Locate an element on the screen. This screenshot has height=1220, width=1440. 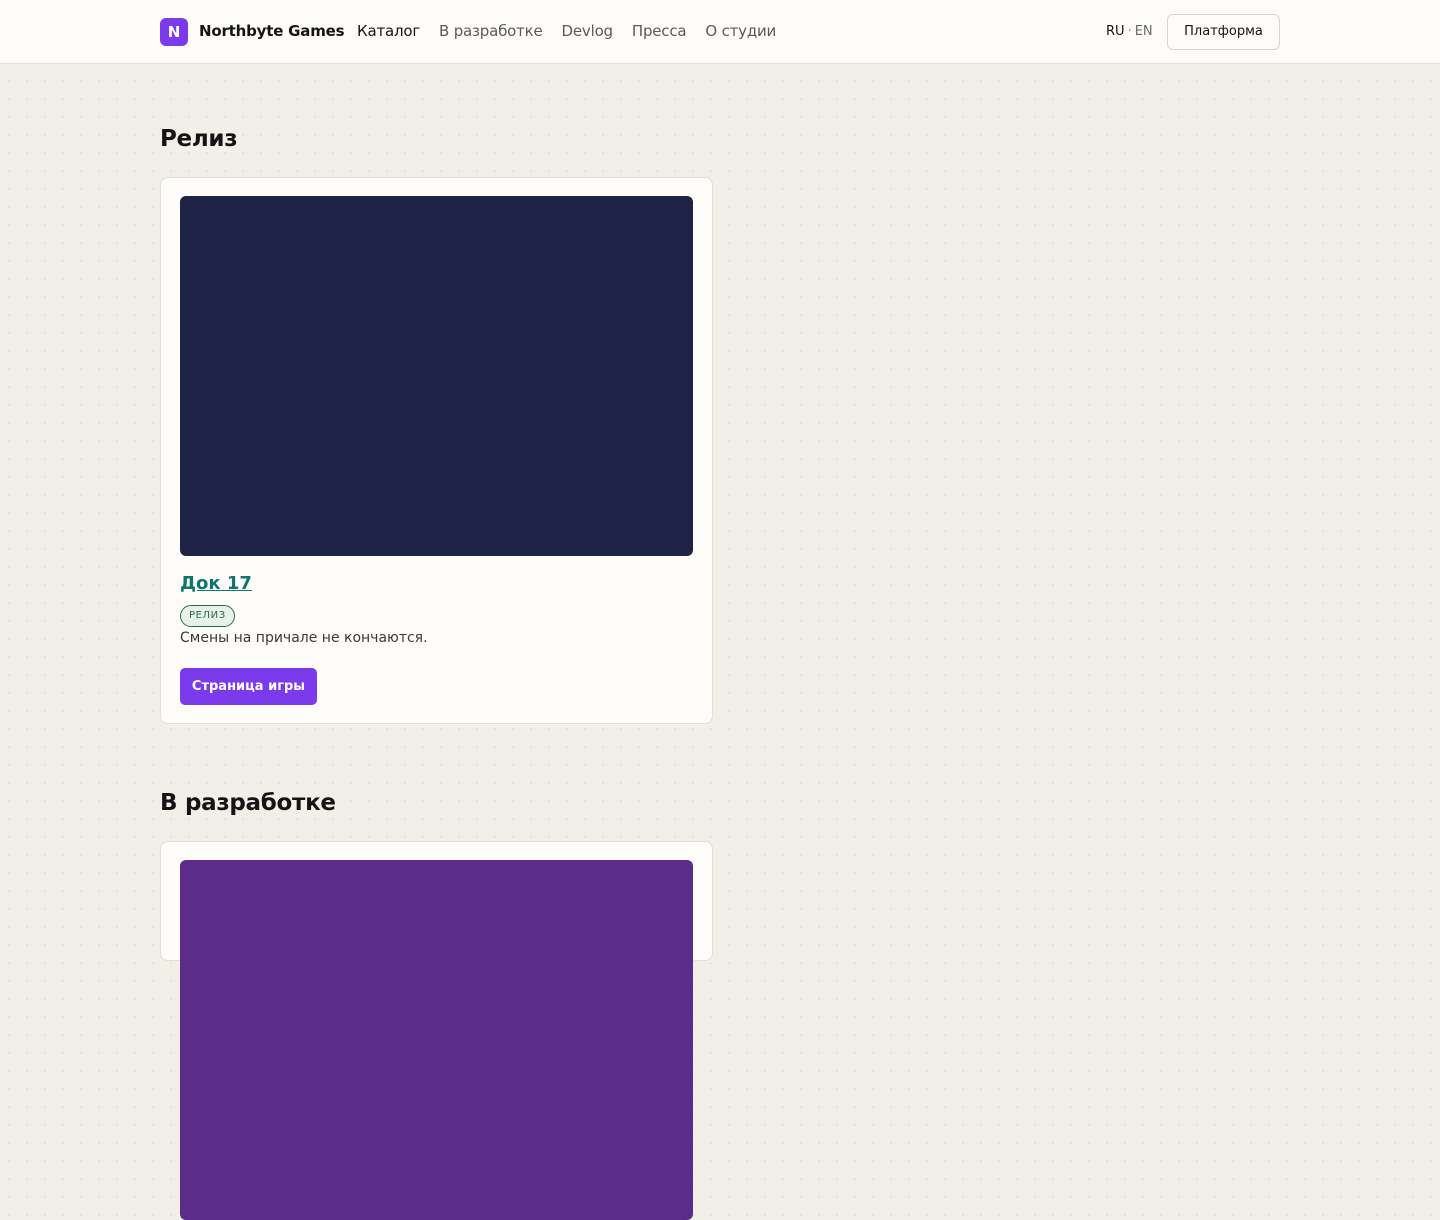
game-title-link: Док 17 is located at coordinates (216, 583).